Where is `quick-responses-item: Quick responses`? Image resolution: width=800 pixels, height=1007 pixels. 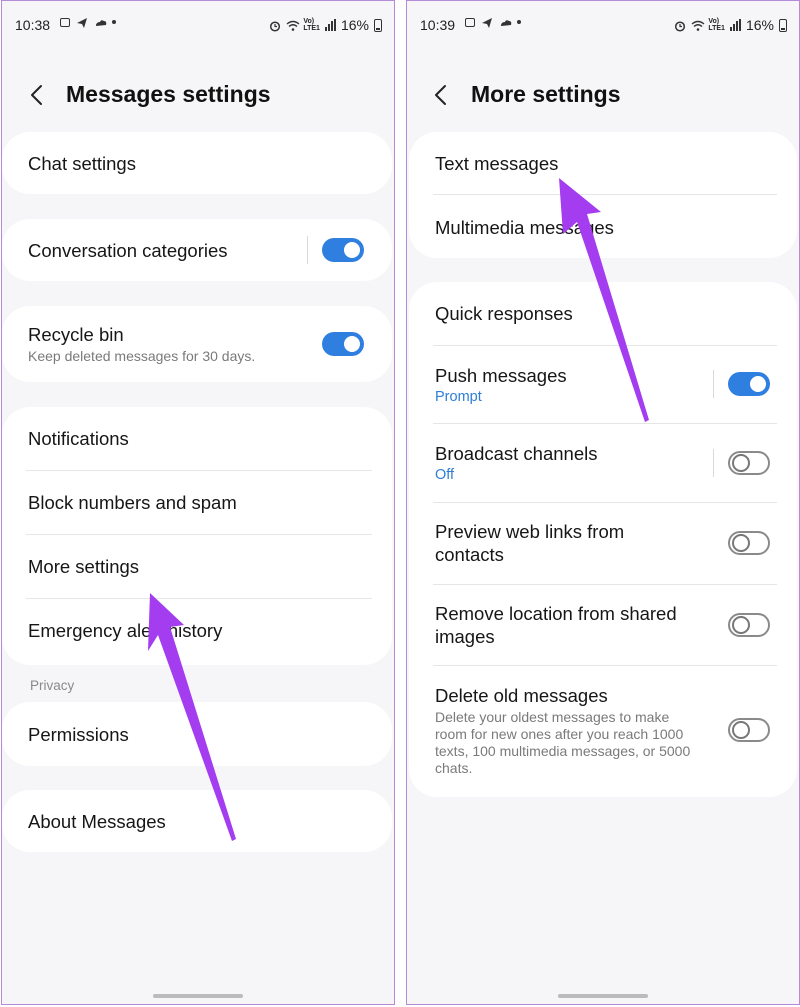 quick-responses-item: Quick responses is located at coordinates (604, 313).